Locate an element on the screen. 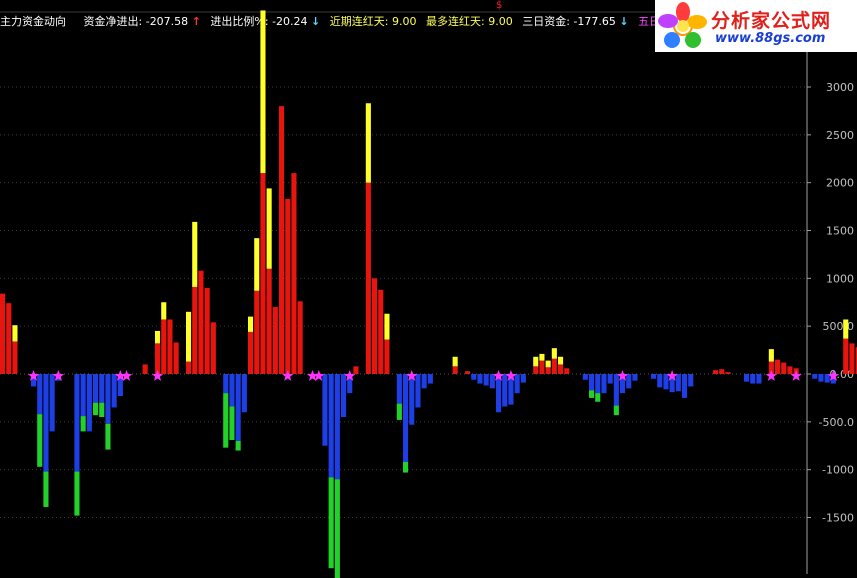  y-tick-label: 2500 is located at coordinates (840, 135).